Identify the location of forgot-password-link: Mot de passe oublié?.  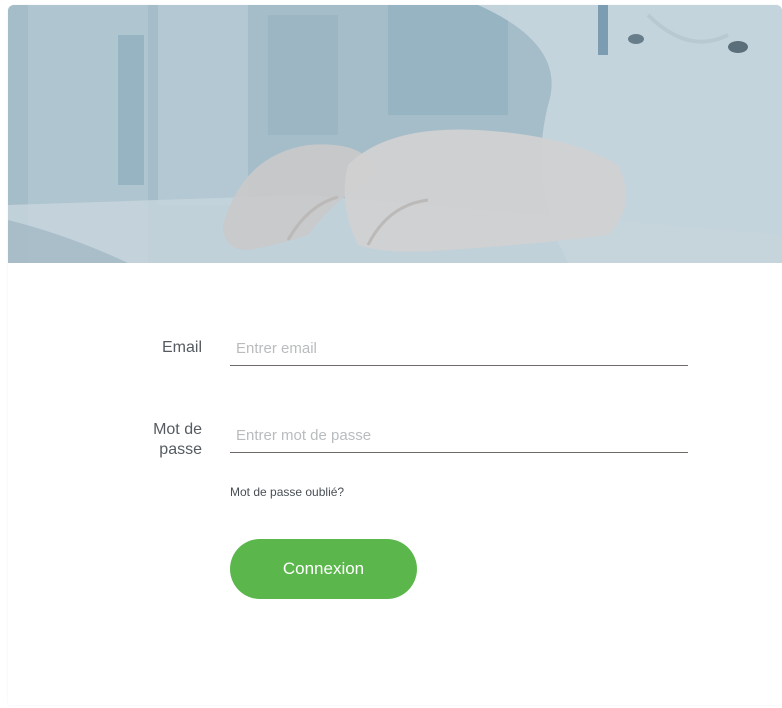
(287, 492).